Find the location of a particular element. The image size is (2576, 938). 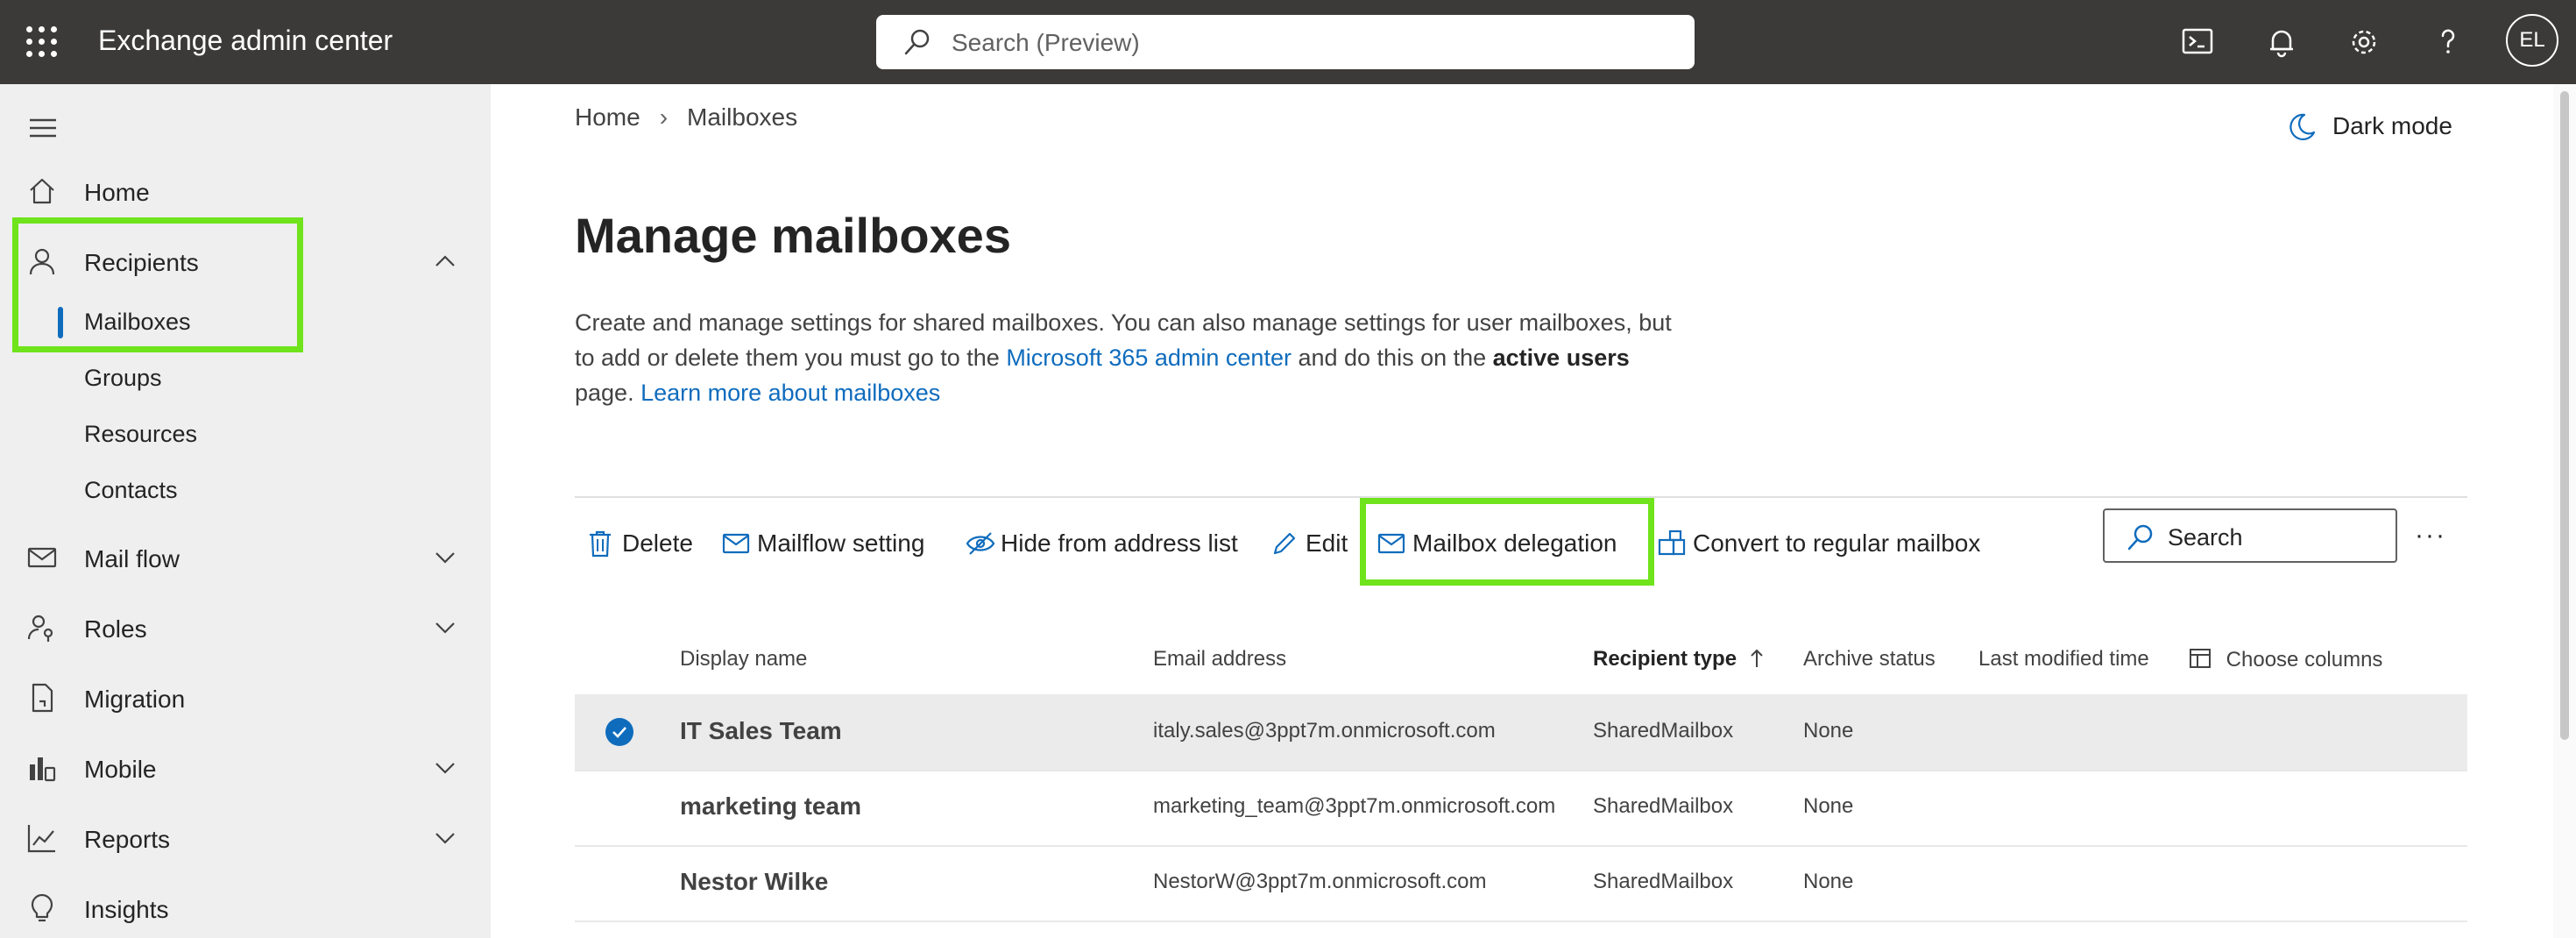

dark-mode-label: Dark mode is located at coordinates (2392, 125).